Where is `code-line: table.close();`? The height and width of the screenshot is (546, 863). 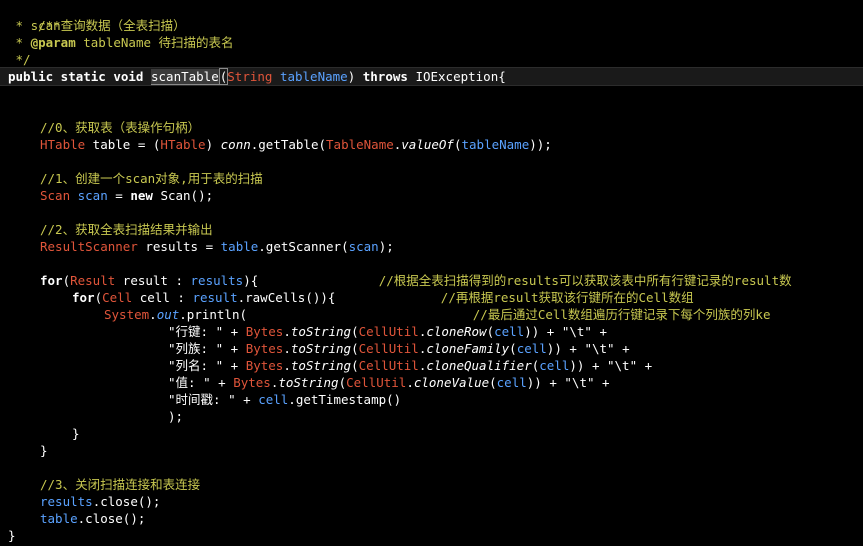 code-line: table.close(); is located at coordinates (93, 518).